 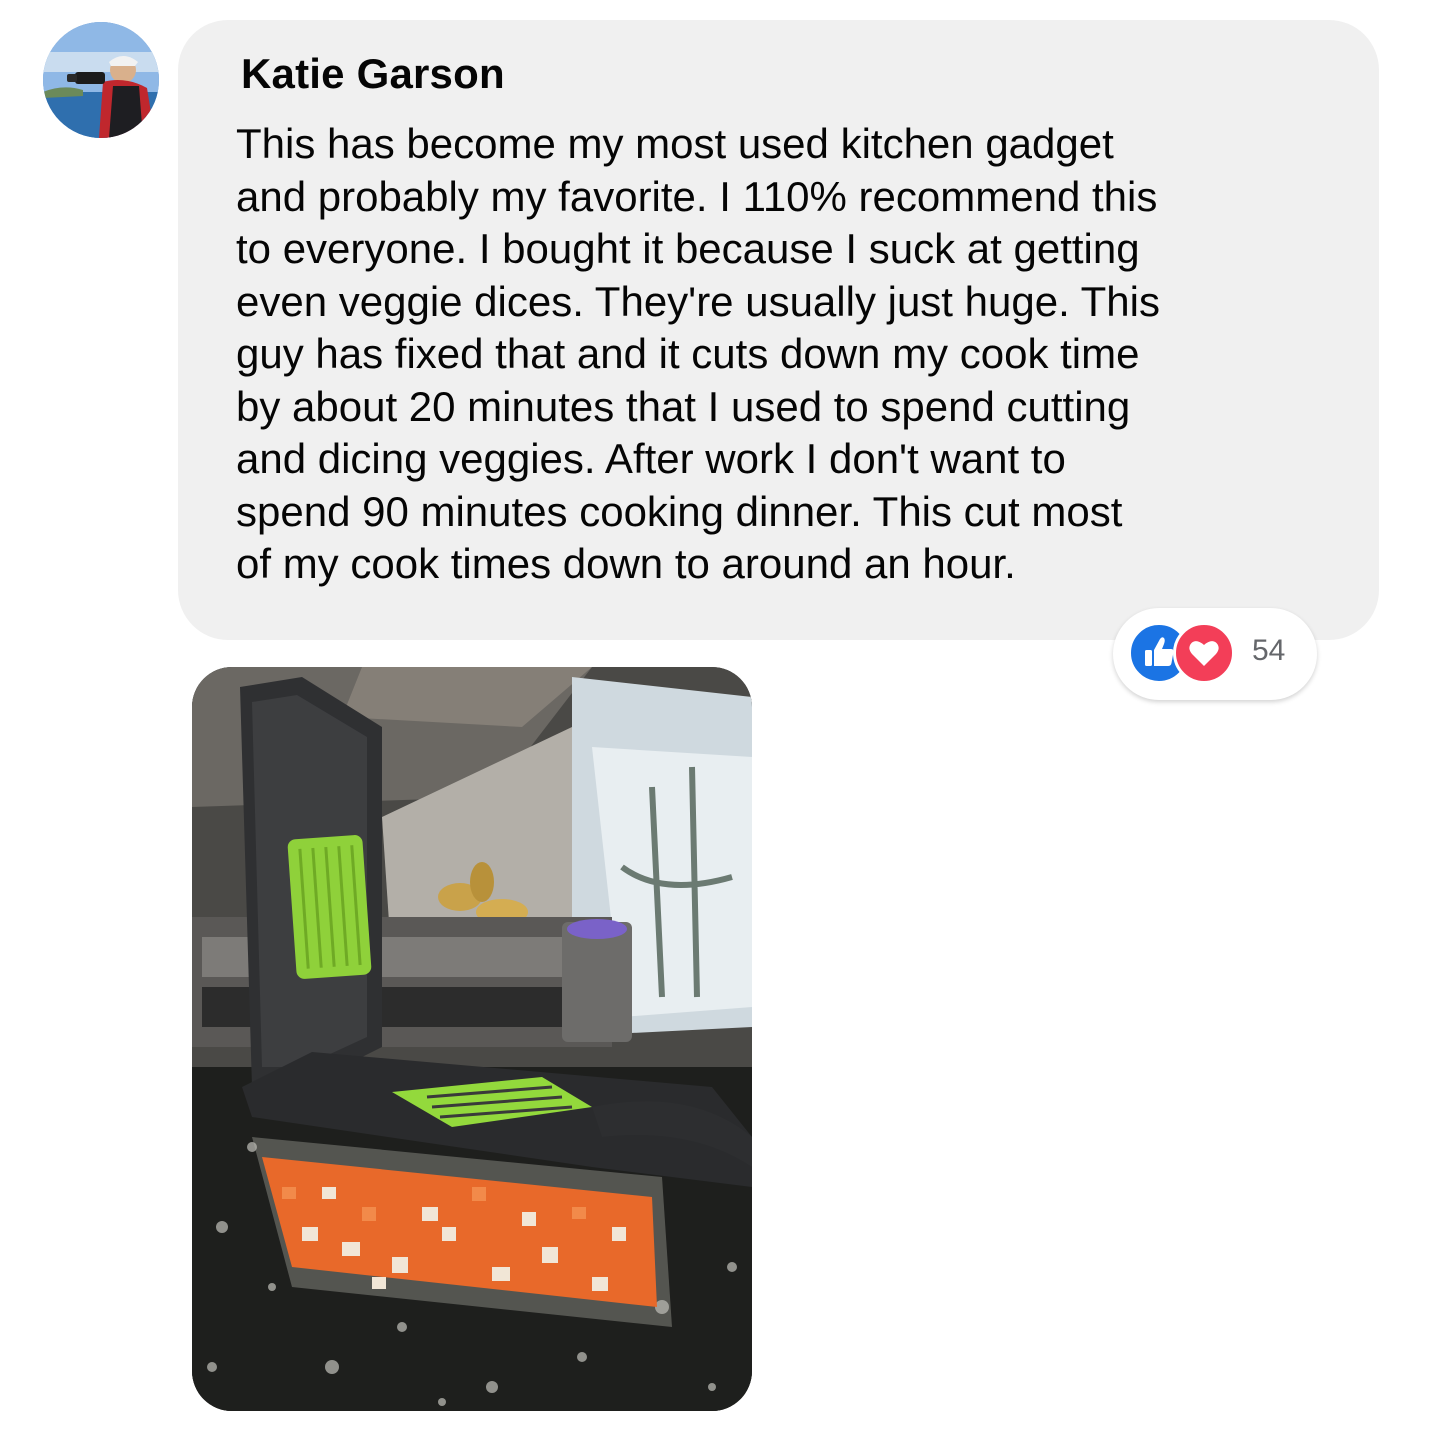 I want to click on avatar-photo, so click(x=101, y=80).